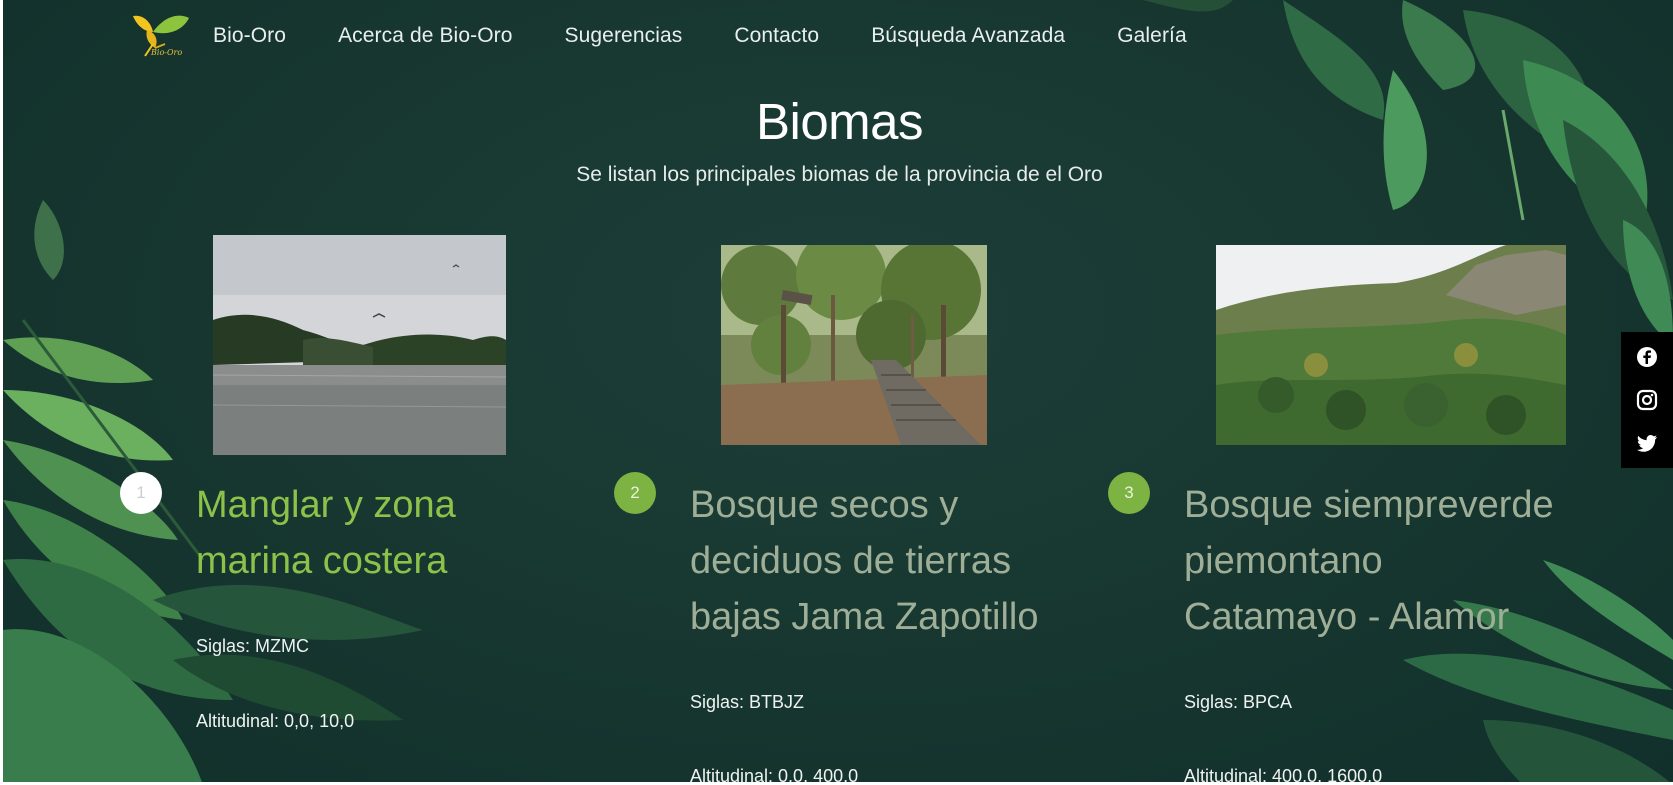 This screenshot has width=1673, height=785. What do you see at coordinates (249, 36) in the screenshot?
I see `nav-item-bio-oro: Bio-Oro` at bounding box center [249, 36].